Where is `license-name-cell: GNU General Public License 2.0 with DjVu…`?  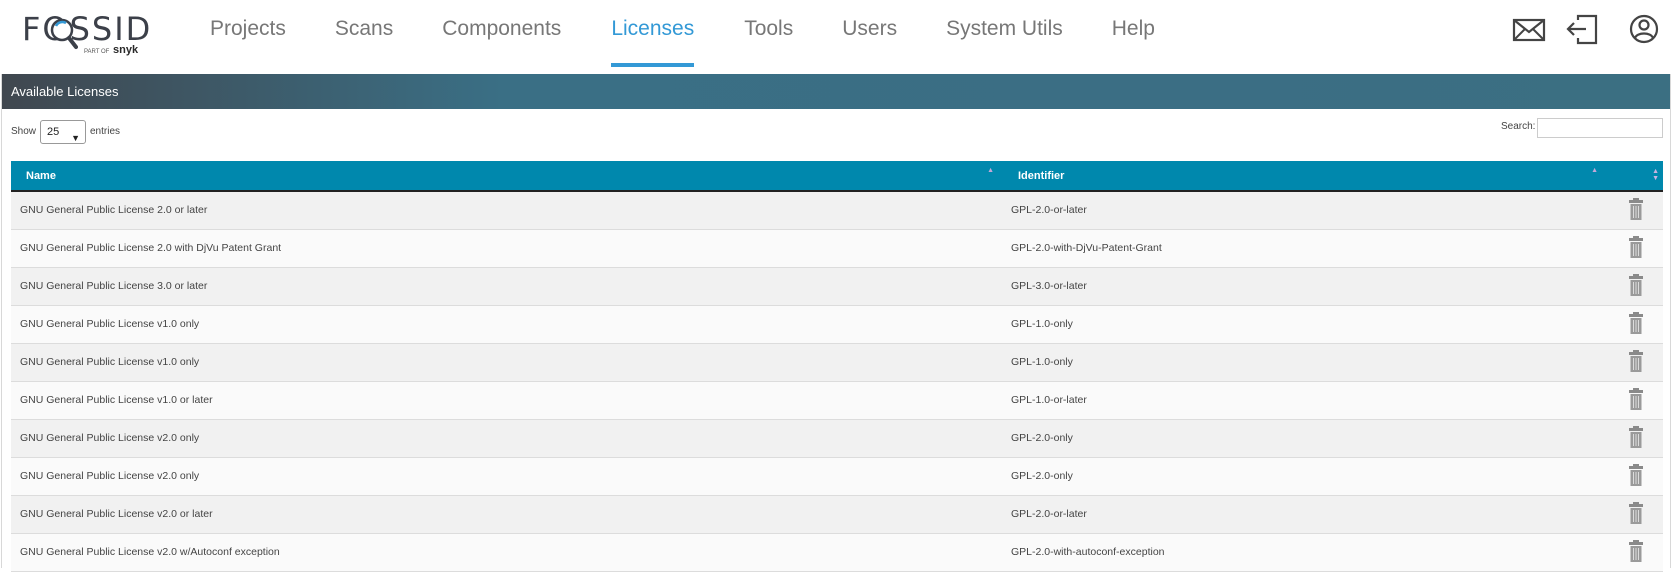
license-name-cell: GNU General Public License 2.0 with DjVu… is located at coordinates (151, 248).